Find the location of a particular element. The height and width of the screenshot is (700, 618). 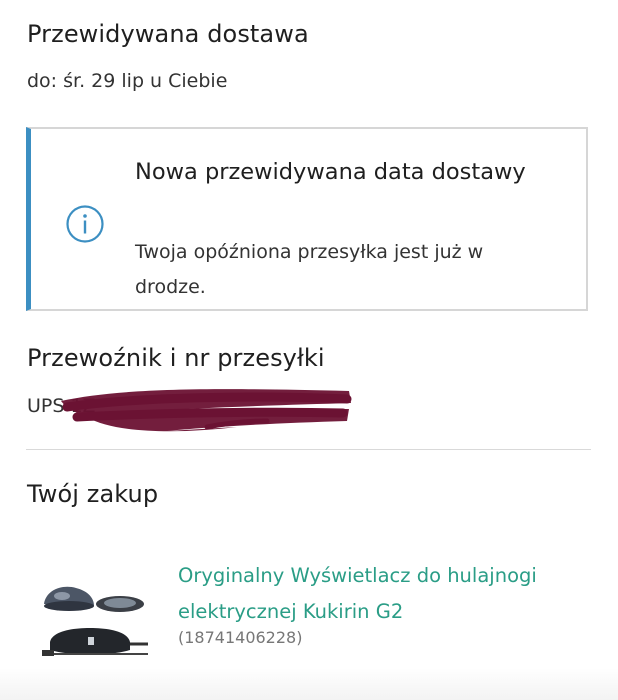

info-icon is located at coordinates (85, 224).